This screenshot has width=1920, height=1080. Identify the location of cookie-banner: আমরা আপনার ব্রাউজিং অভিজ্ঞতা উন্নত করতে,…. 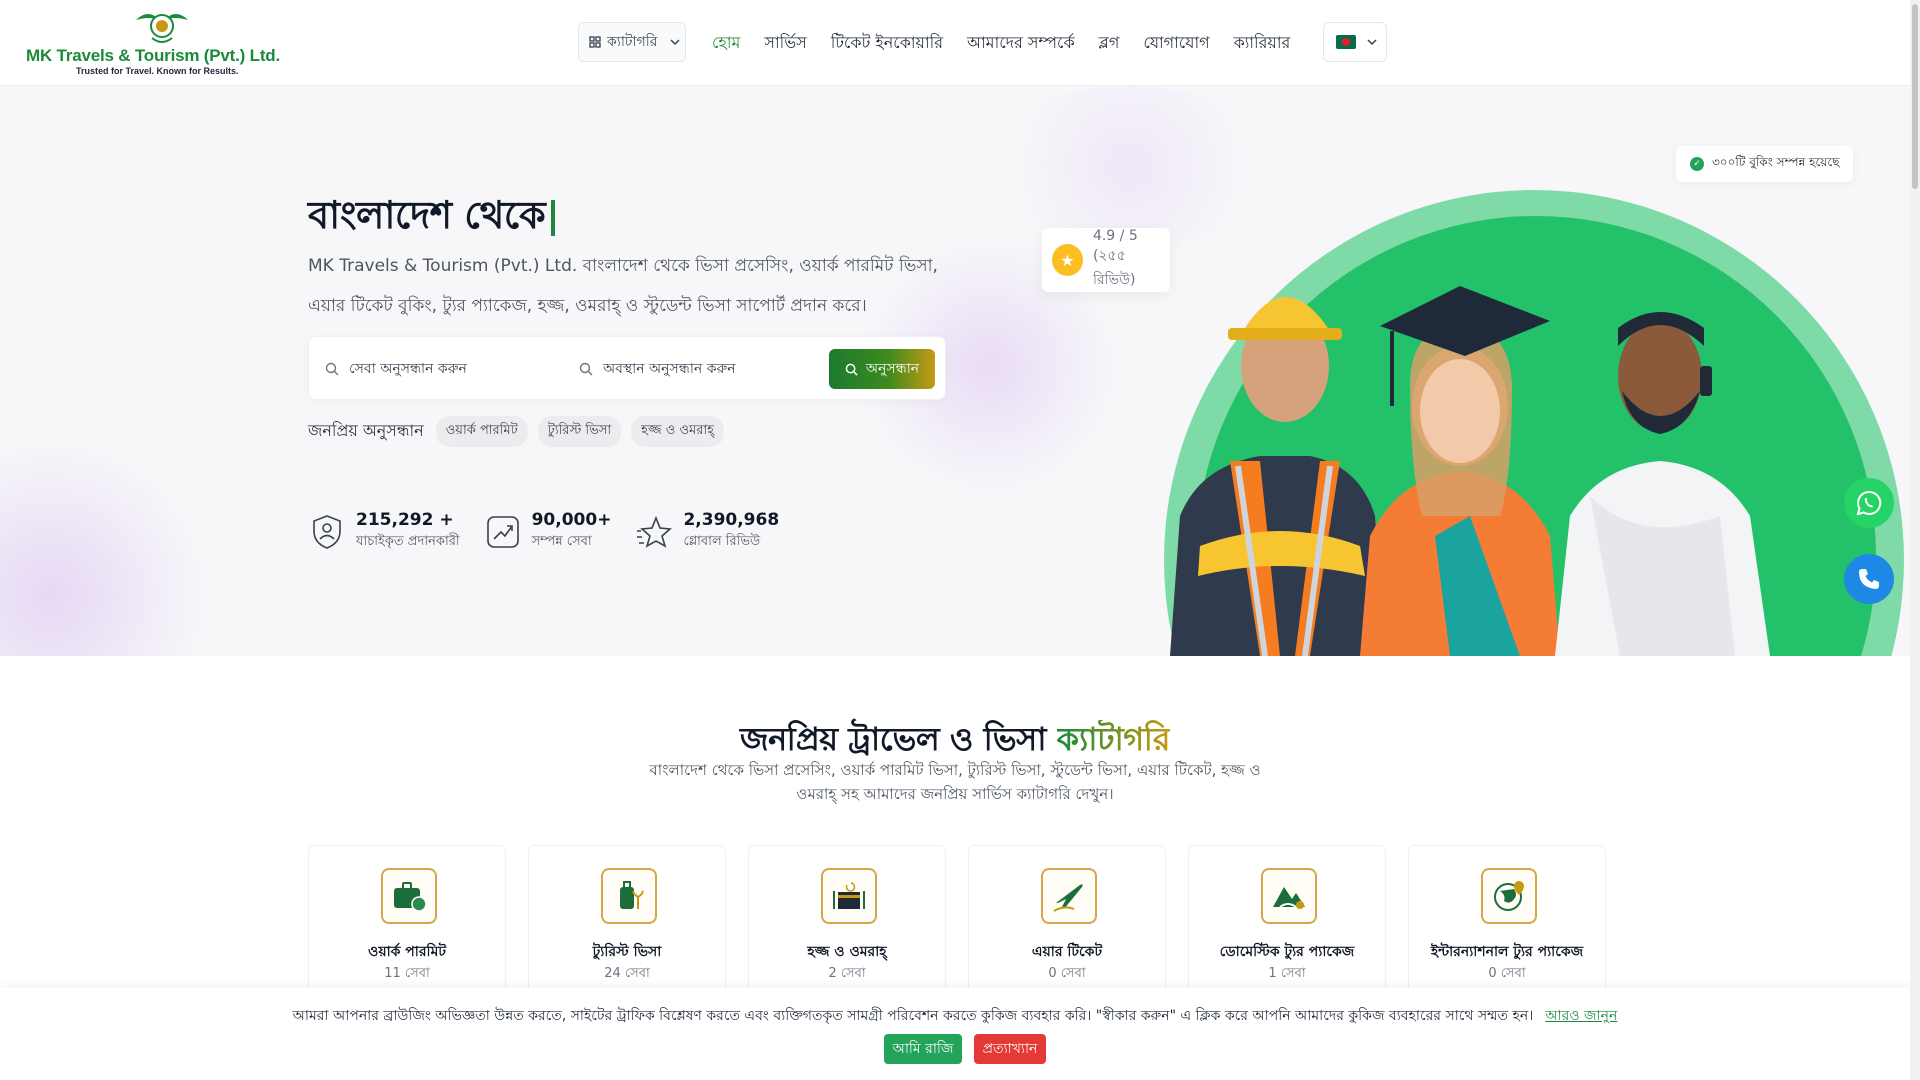
(955, 1034).